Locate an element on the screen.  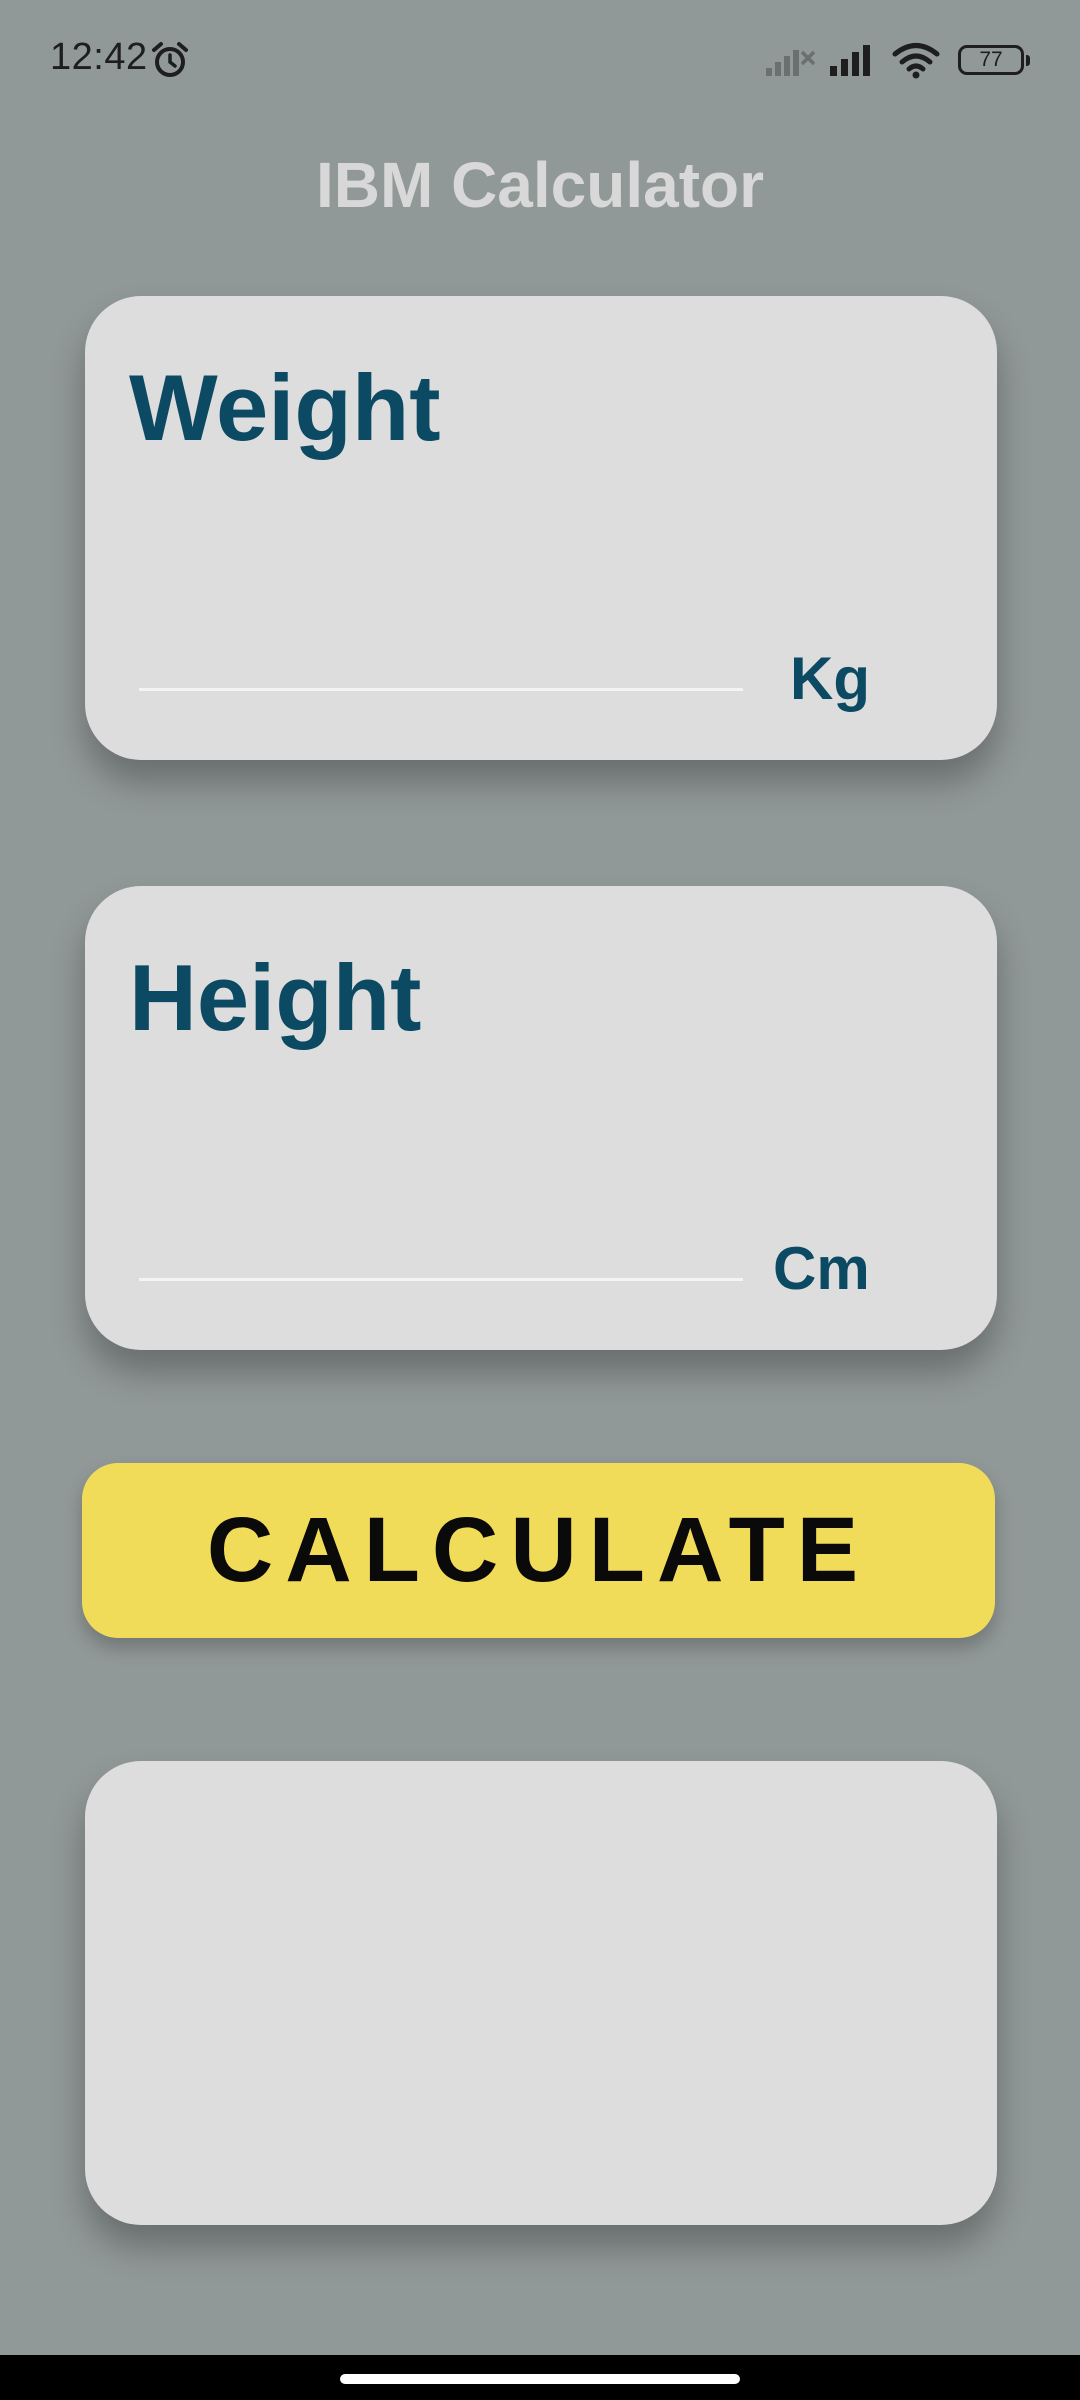
height-label: Height is located at coordinates (275, 997).